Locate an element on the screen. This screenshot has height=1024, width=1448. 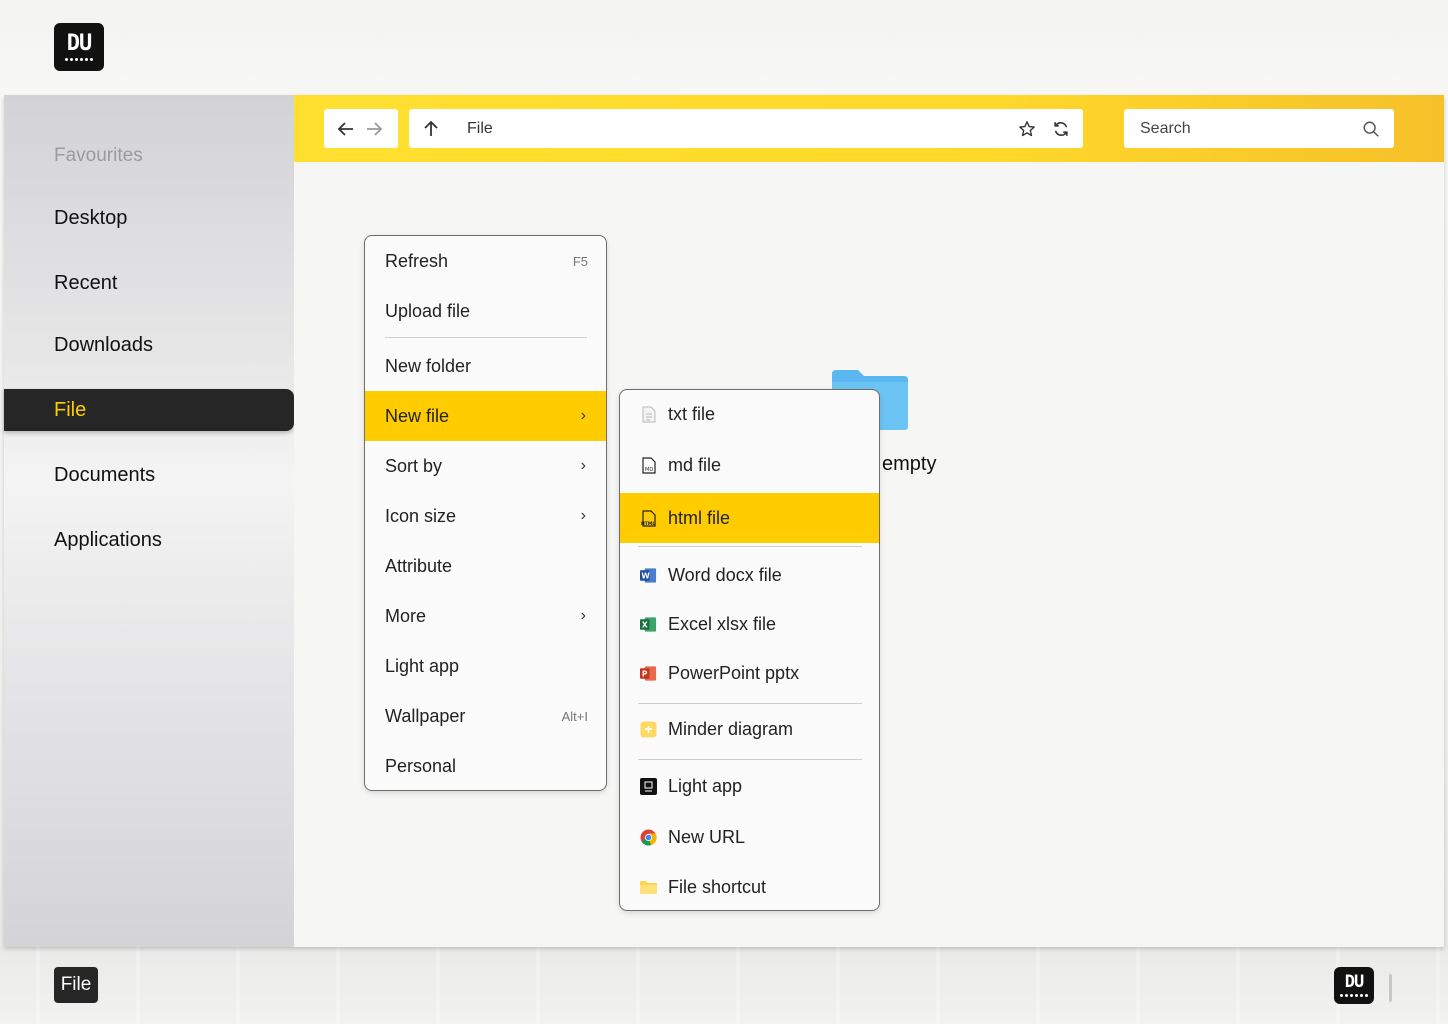
submenu-label: File shortcut is located at coordinates (717, 886).